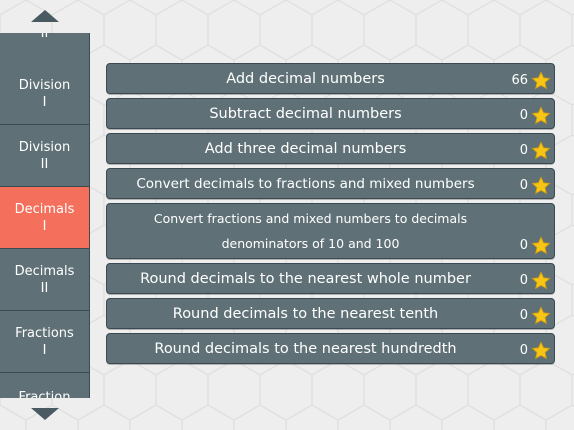 This screenshot has width=574, height=430. I want to click on sidebar-item-division-2: Division II, so click(44, 156).